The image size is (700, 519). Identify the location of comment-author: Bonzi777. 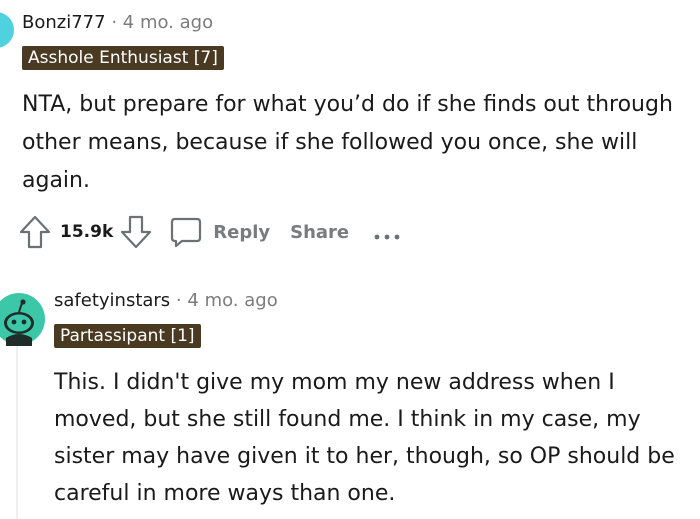
(64, 22).